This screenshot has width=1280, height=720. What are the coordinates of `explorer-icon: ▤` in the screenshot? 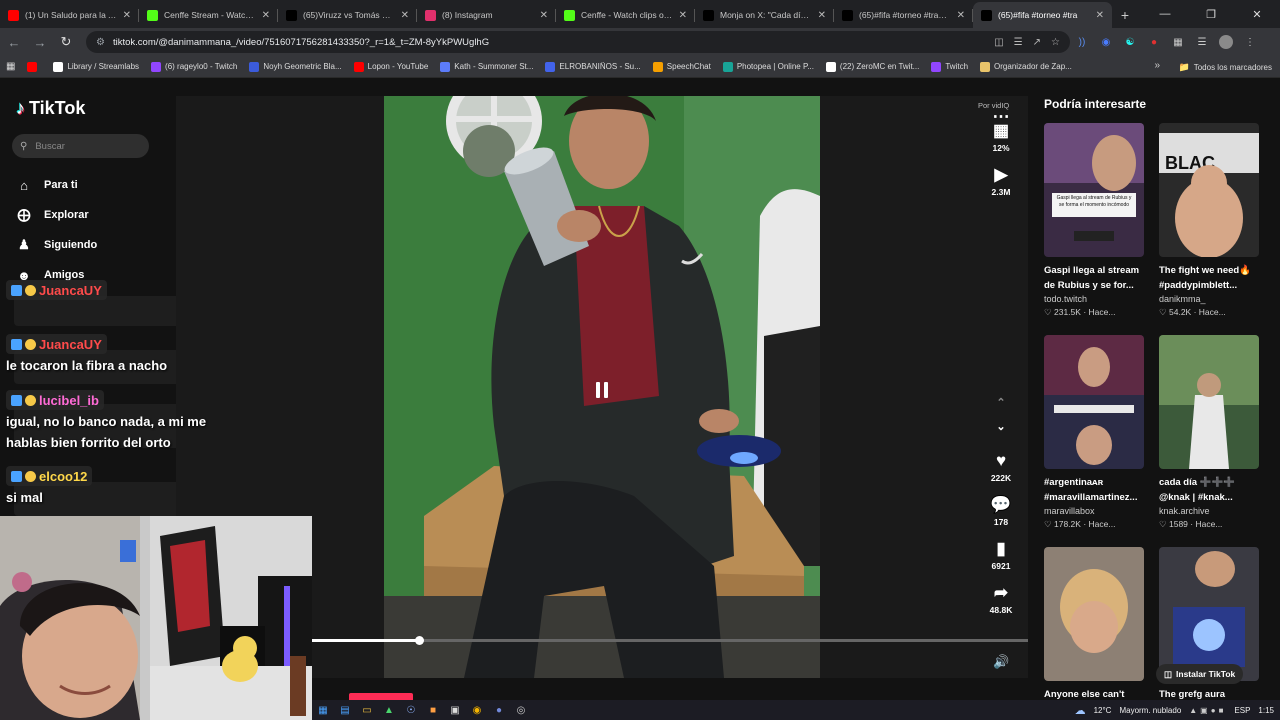 It's located at (345, 710).